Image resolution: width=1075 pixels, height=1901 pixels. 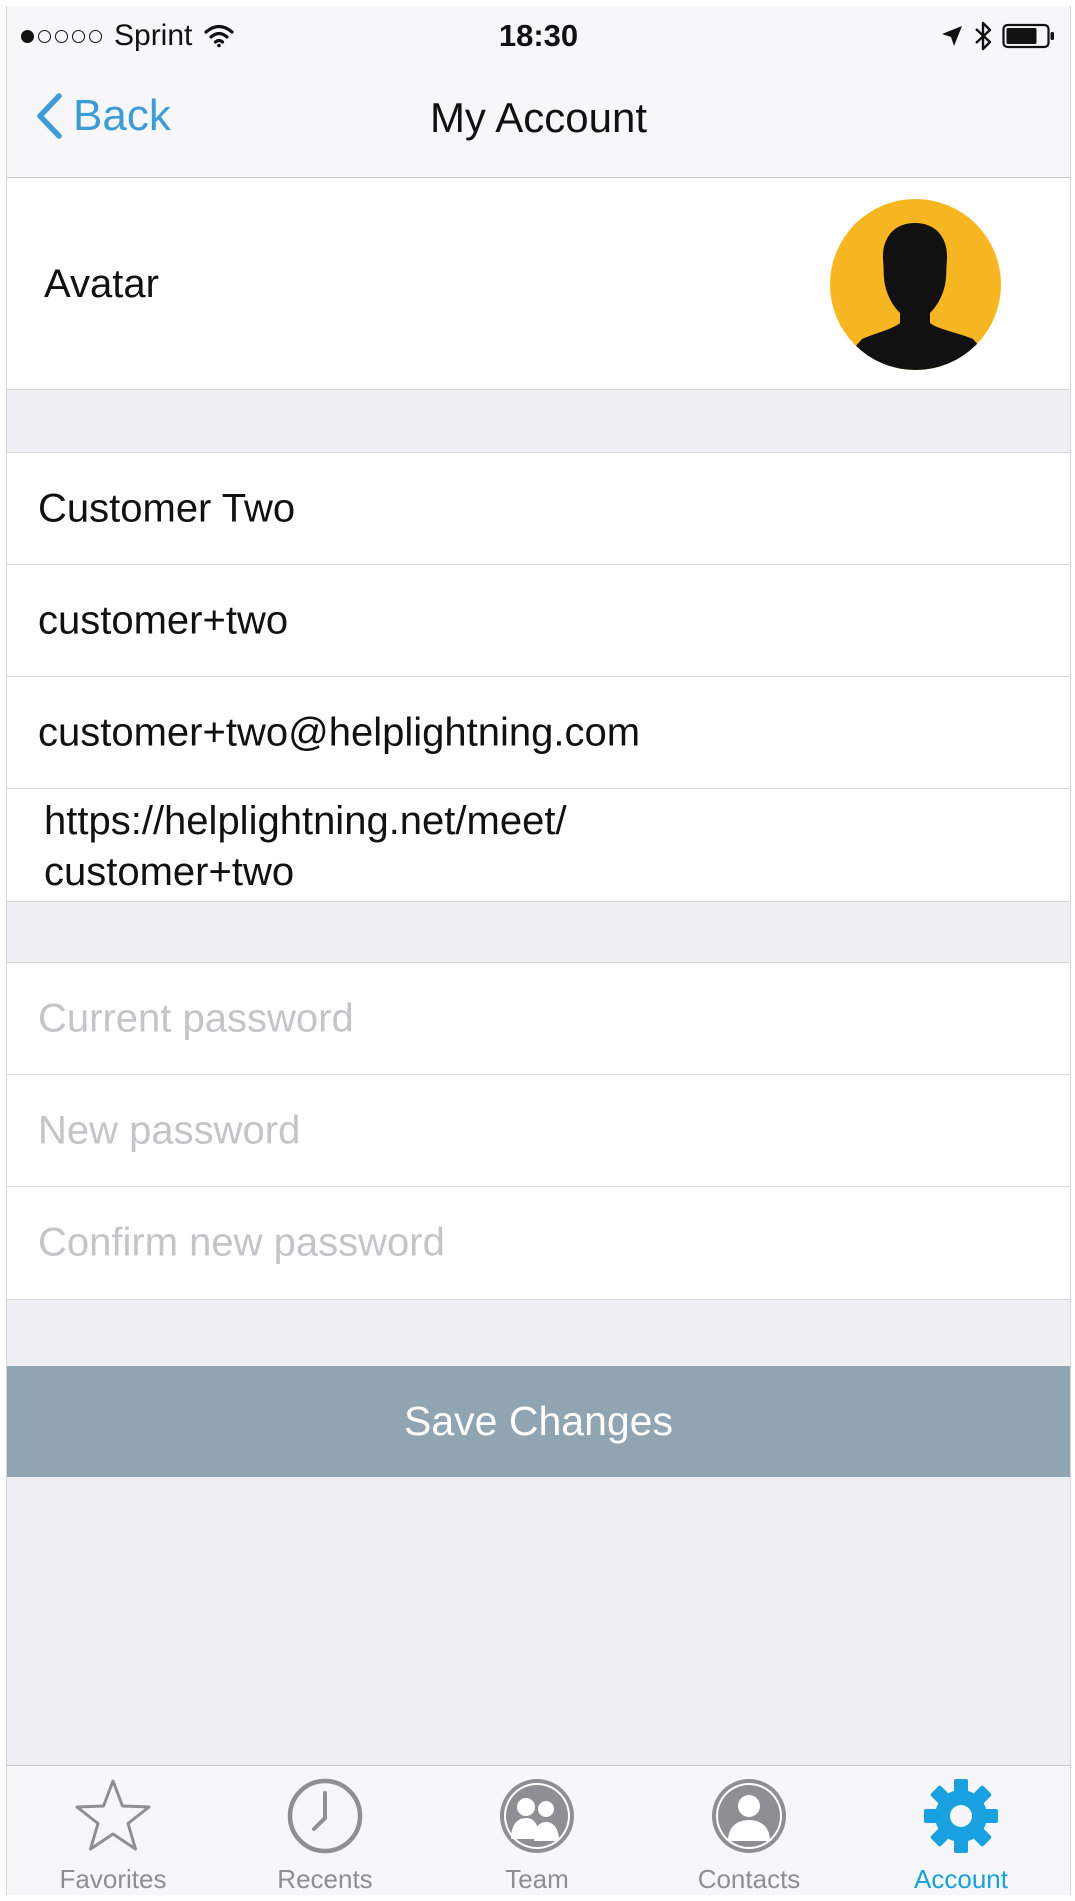 I want to click on tab-account-label: Account, so click(x=961, y=1879).